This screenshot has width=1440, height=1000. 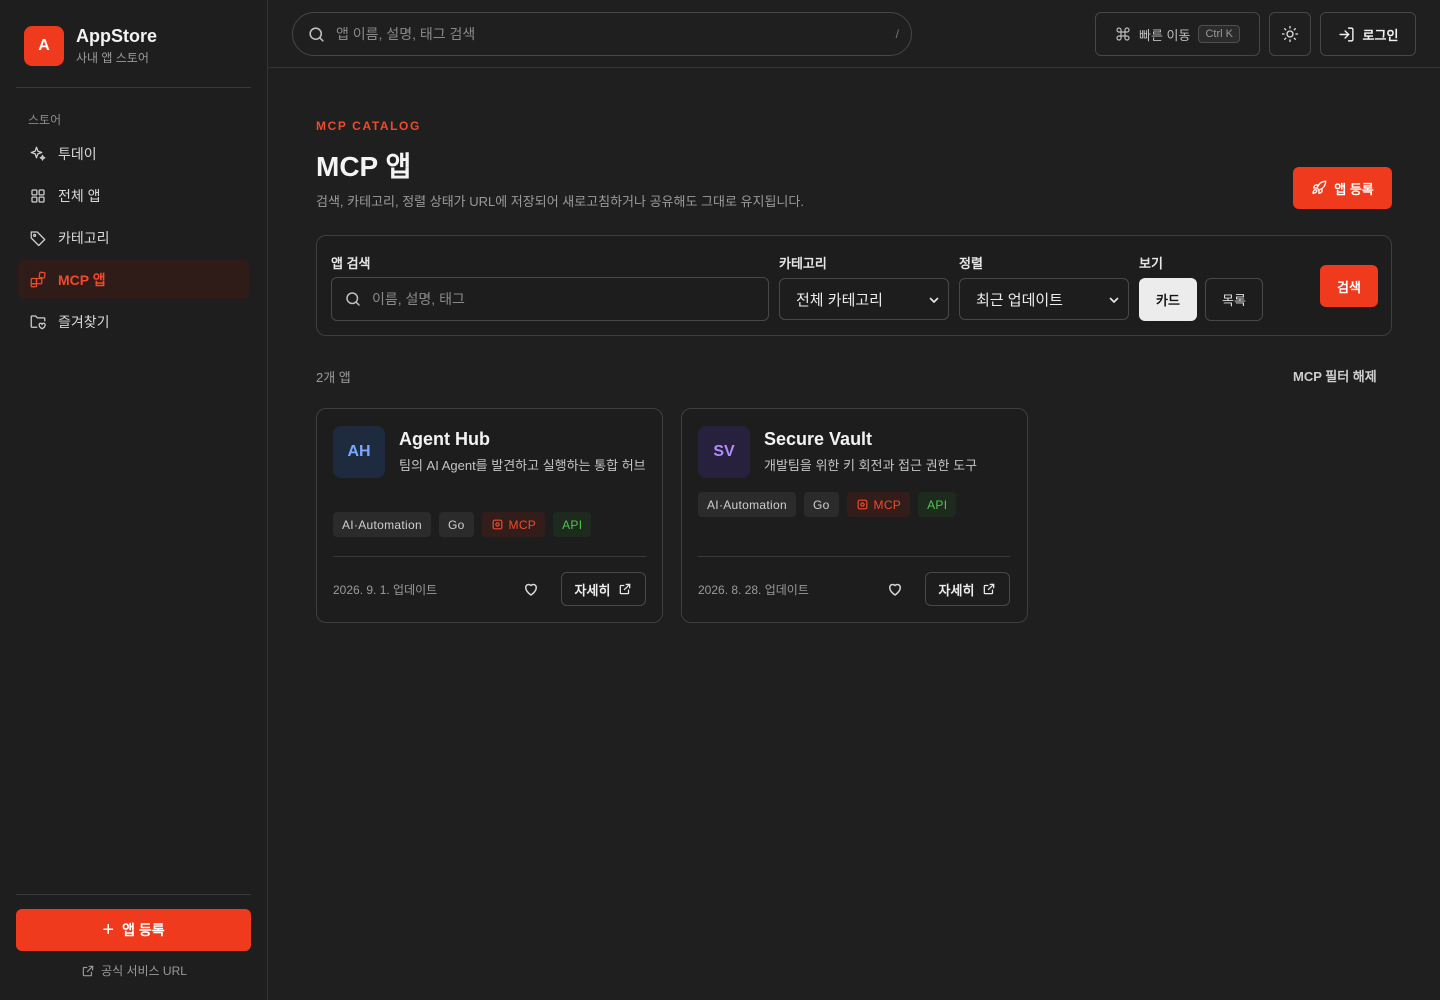 What do you see at coordinates (818, 439) in the screenshot?
I see `app-name: Secure Vault` at bounding box center [818, 439].